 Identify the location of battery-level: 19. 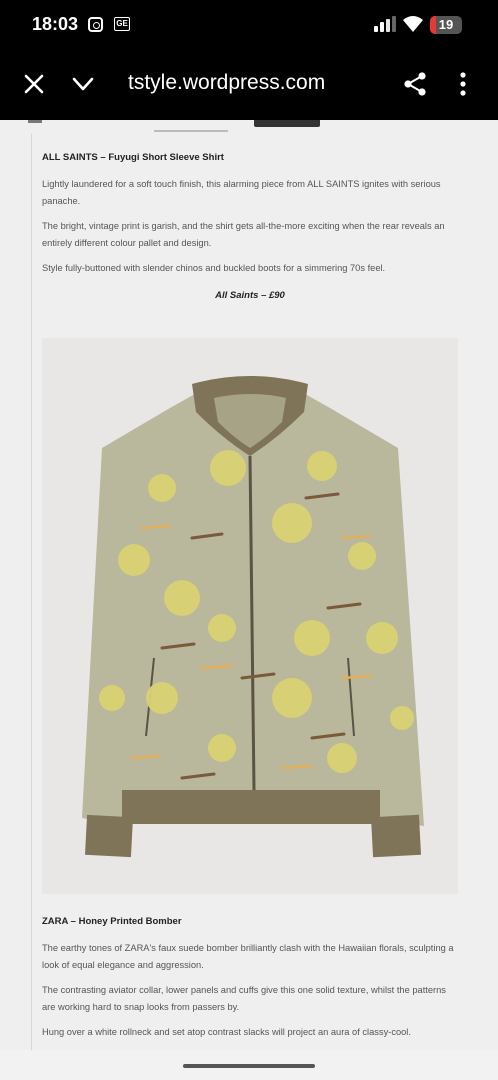
(446, 24).